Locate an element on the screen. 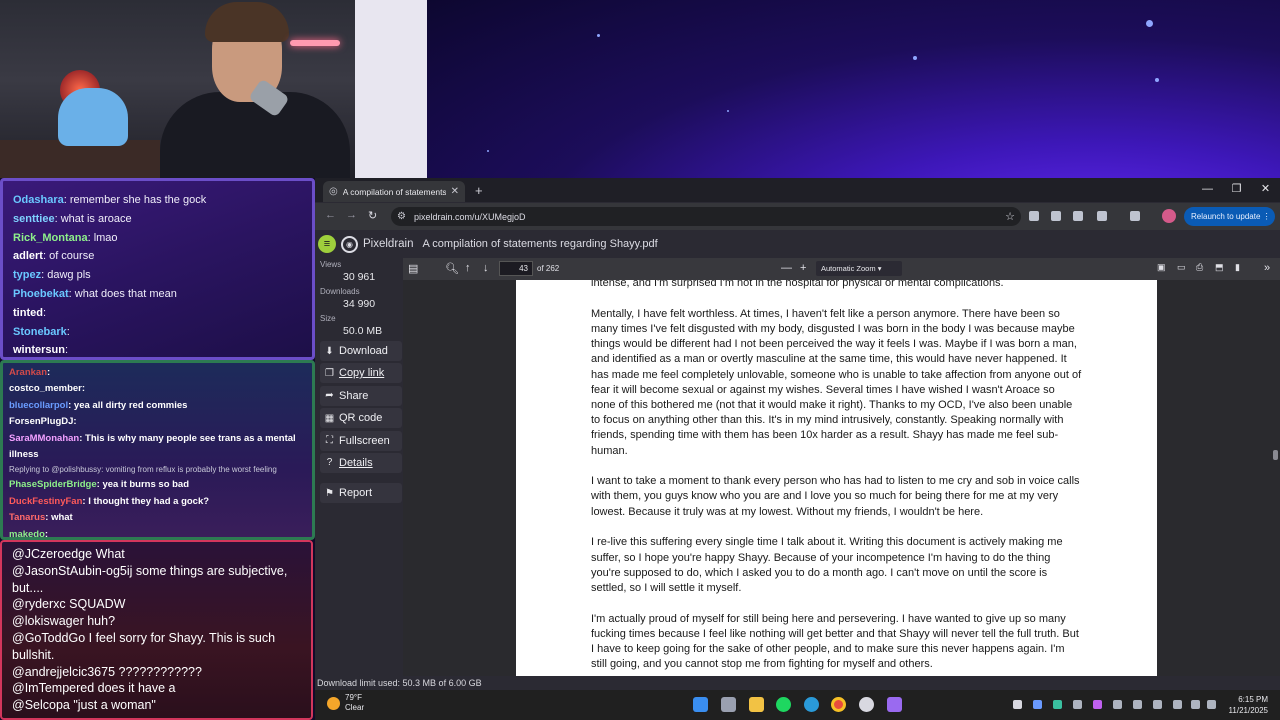 The width and height of the screenshot is (1280, 720). find-icon: 🔍︎ is located at coordinates (452, 268).